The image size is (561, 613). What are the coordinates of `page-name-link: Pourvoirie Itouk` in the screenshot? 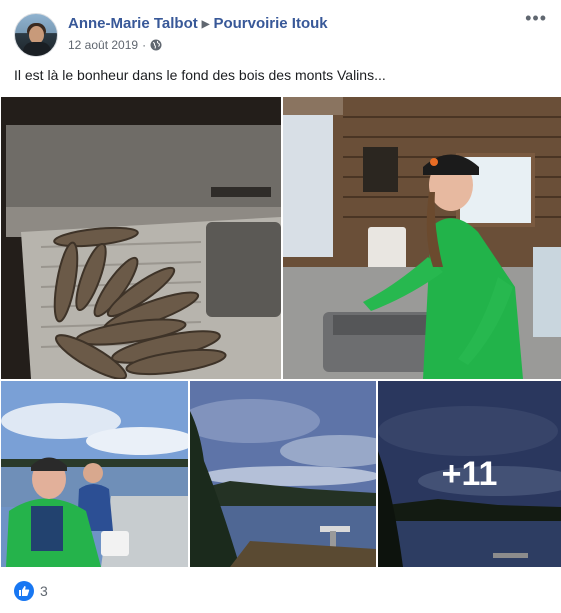 It's located at (270, 23).